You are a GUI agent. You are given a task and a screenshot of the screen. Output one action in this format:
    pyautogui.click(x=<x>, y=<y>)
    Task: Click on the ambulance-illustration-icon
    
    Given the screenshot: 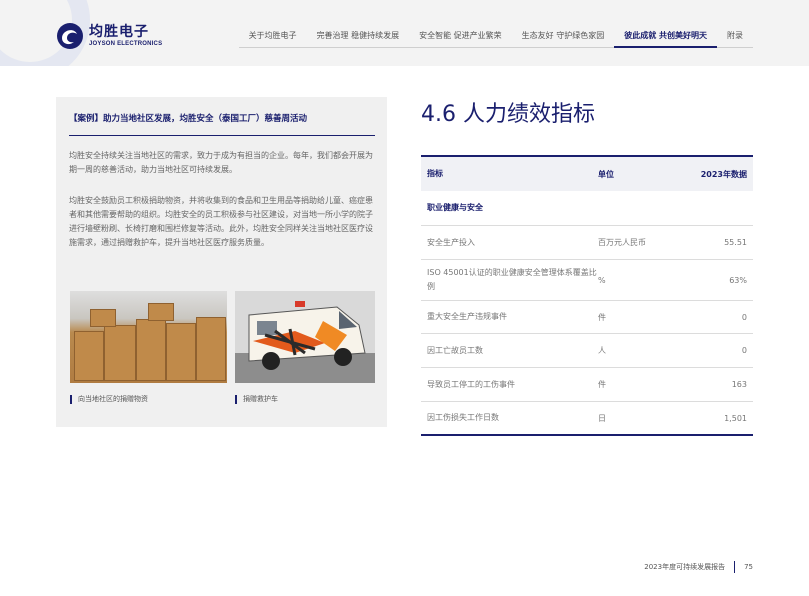 What is the action you would take?
    pyautogui.click(x=305, y=337)
    